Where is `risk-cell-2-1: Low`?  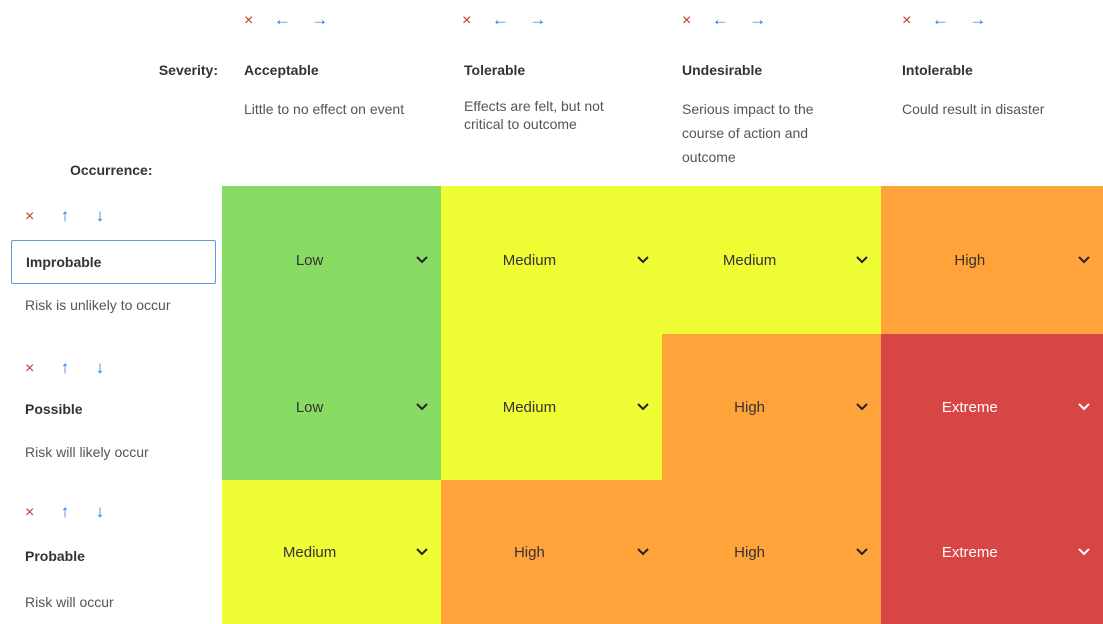 risk-cell-2-1: Low is located at coordinates (331, 407).